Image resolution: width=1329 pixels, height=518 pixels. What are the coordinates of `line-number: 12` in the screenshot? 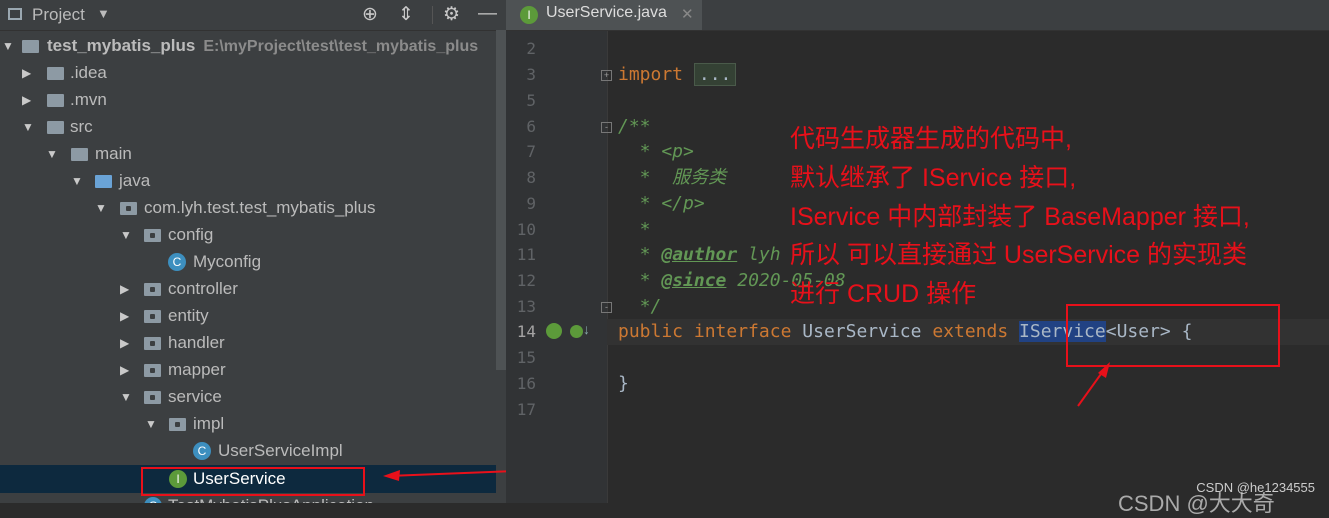 It's located at (526, 280).